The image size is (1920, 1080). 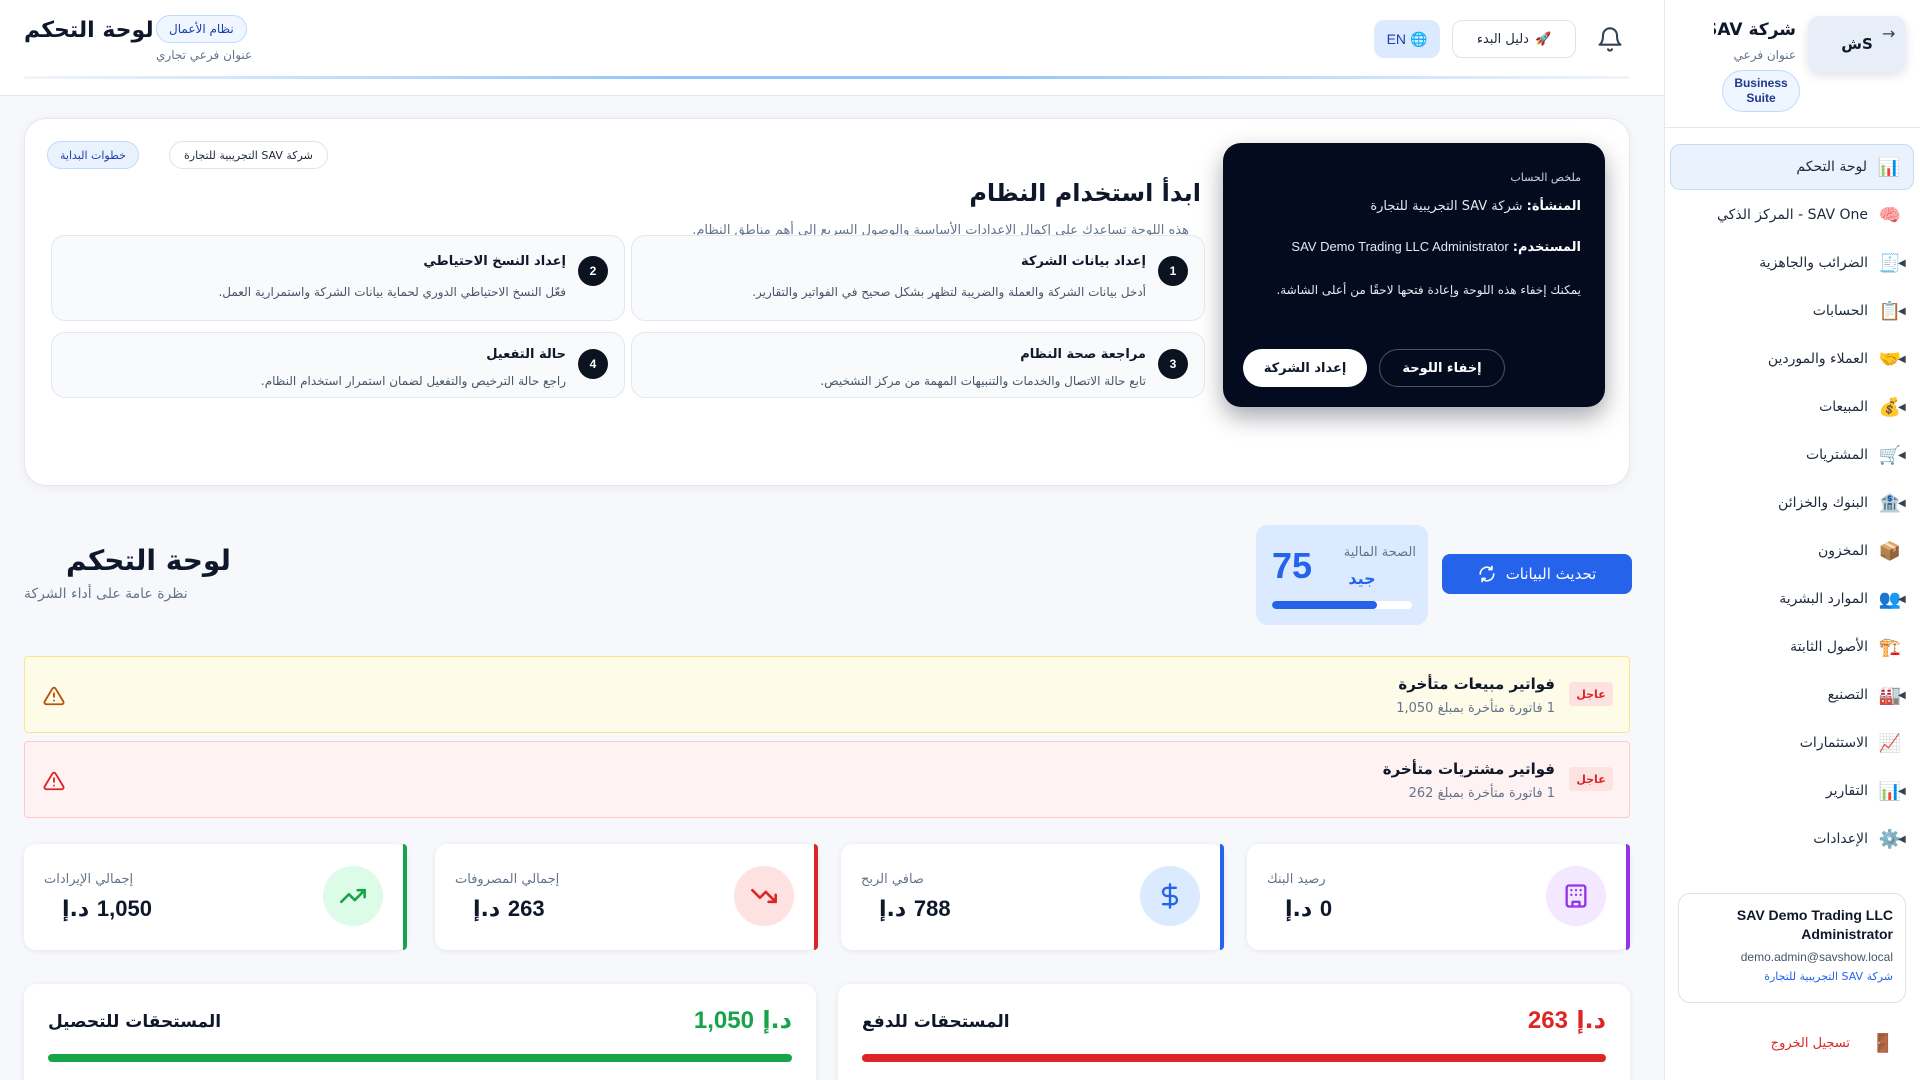 I want to click on refresh-label: تحديث البيانات, so click(x=1551, y=574).